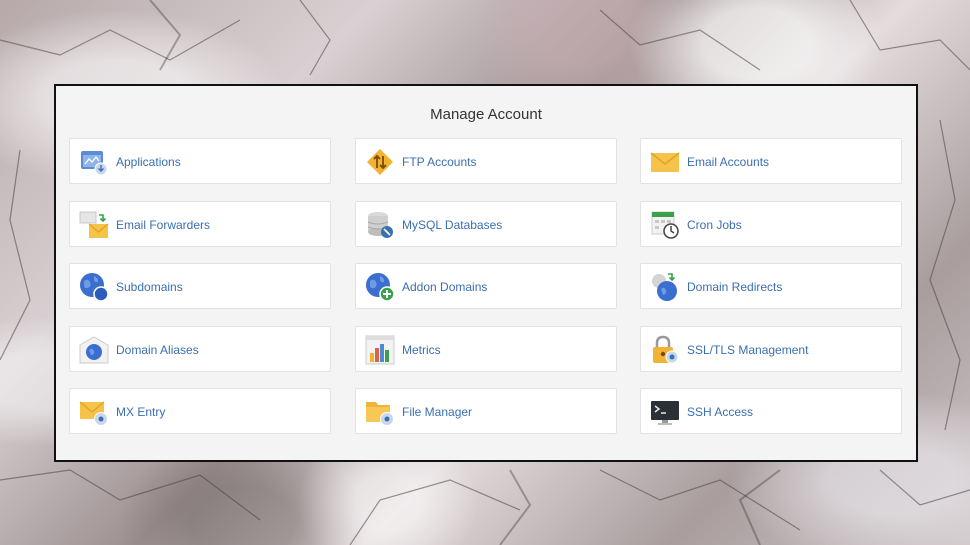  Describe the element at coordinates (665, 162) in the screenshot. I see `email-icon` at that location.